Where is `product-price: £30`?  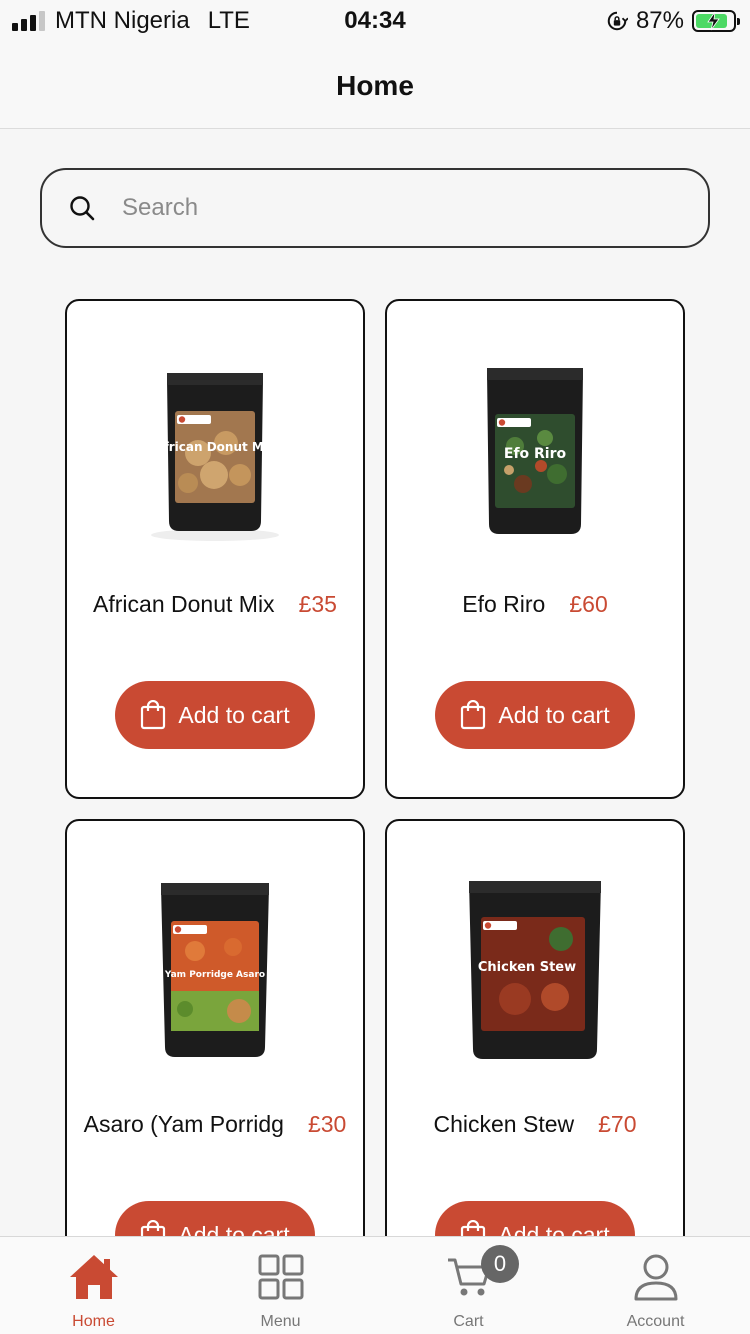 product-price: £30 is located at coordinates (327, 1124).